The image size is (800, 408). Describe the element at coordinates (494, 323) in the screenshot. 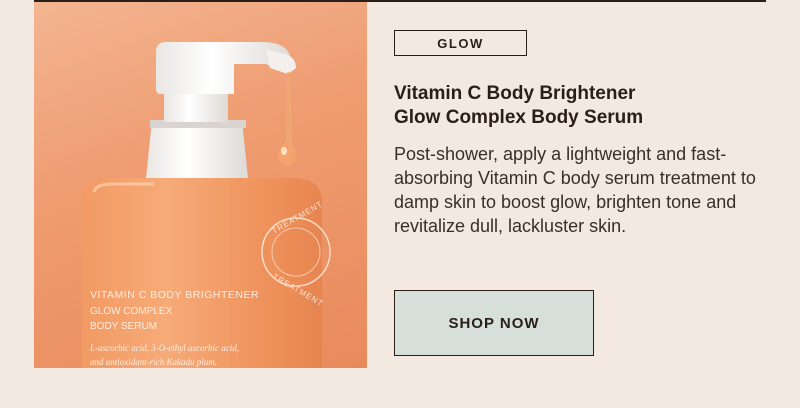

I see `shop-now-button: SHOP NOW` at that location.